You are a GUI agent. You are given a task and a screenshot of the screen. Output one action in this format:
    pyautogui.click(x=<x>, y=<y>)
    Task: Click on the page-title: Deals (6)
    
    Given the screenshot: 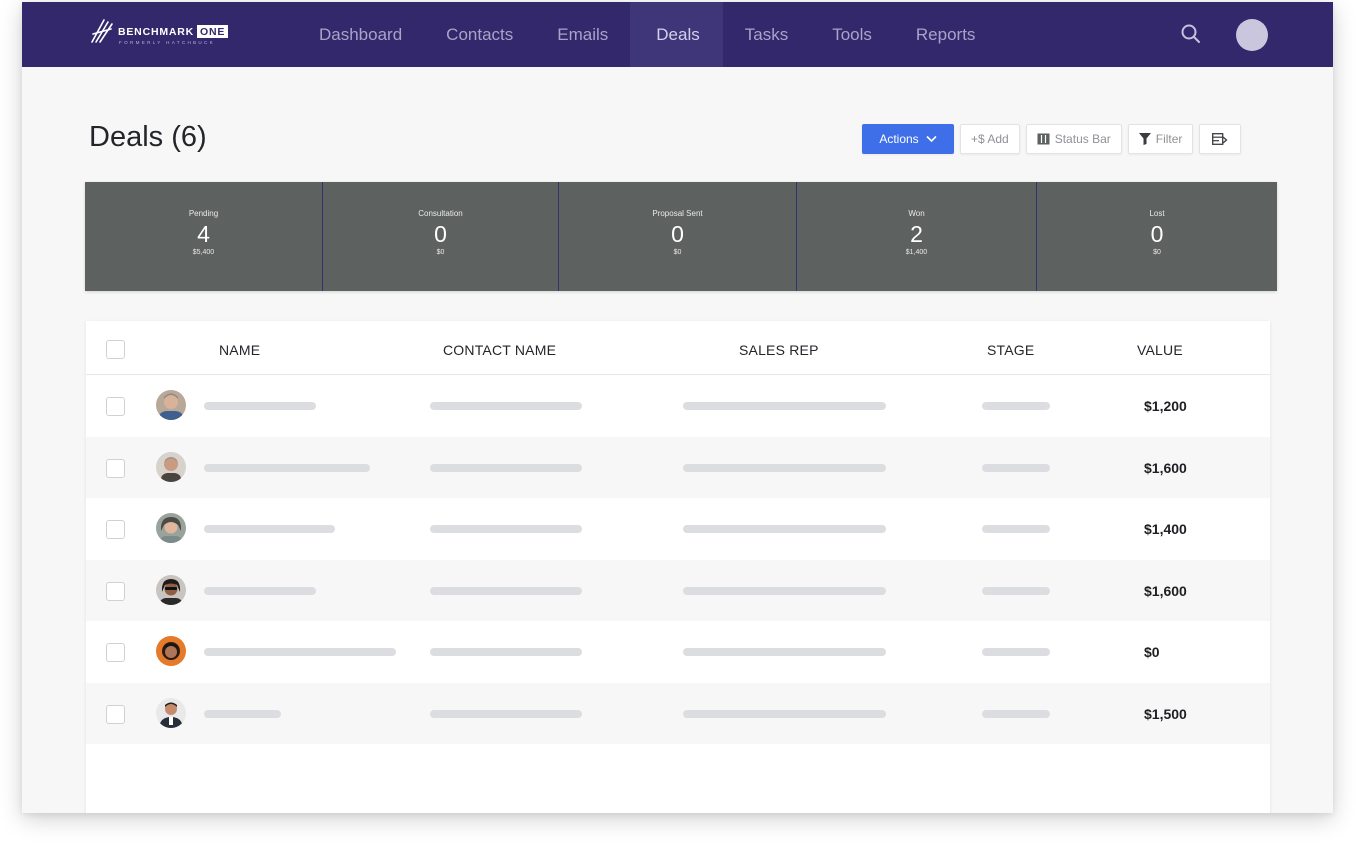 What is the action you would take?
    pyautogui.click(x=148, y=137)
    